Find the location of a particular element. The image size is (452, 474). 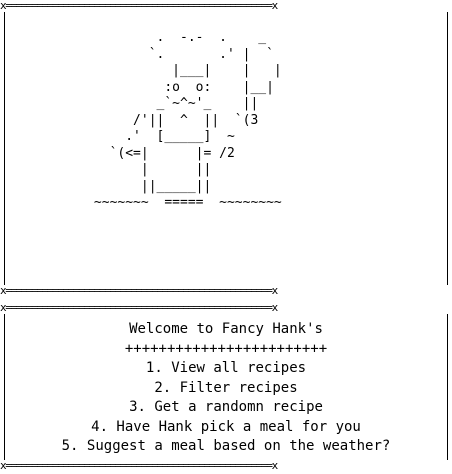

art-line: ||_____|| is located at coordinates (106, 186).